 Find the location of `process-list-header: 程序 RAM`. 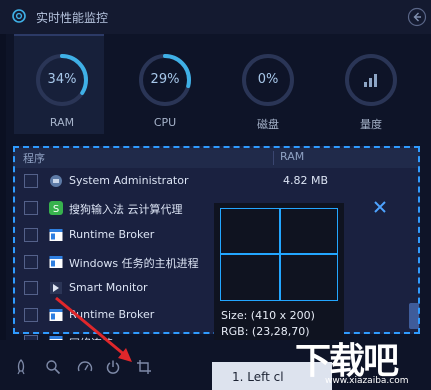

process-list-header: 程序 RAM is located at coordinates (216, 158).